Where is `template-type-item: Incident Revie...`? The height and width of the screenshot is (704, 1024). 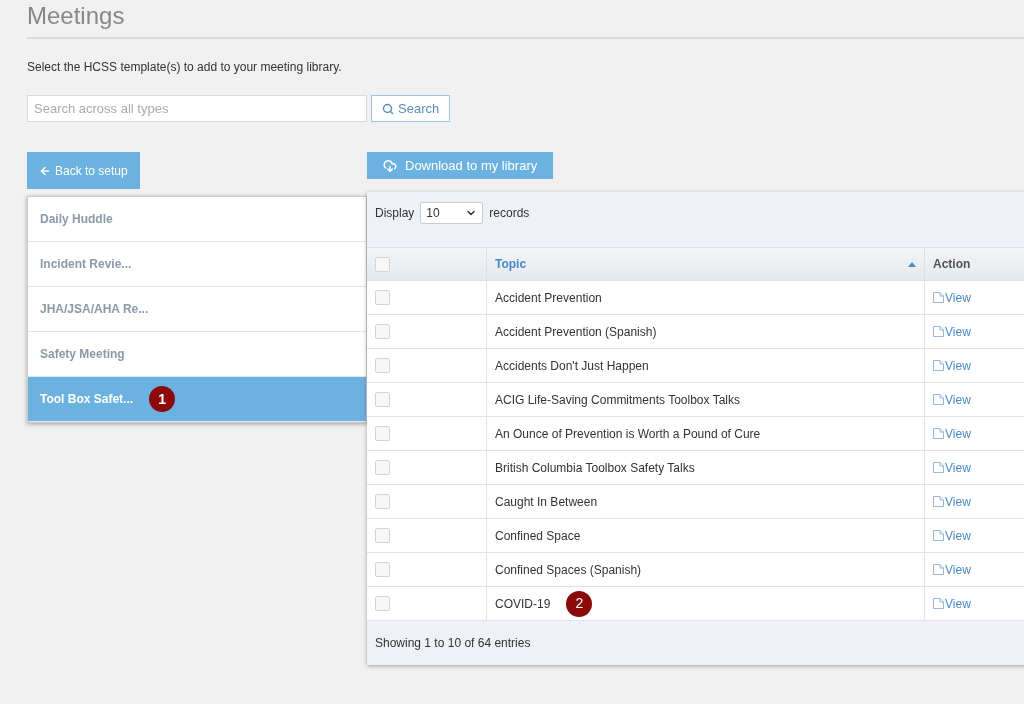 template-type-item: Incident Revie... is located at coordinates (197, 264).